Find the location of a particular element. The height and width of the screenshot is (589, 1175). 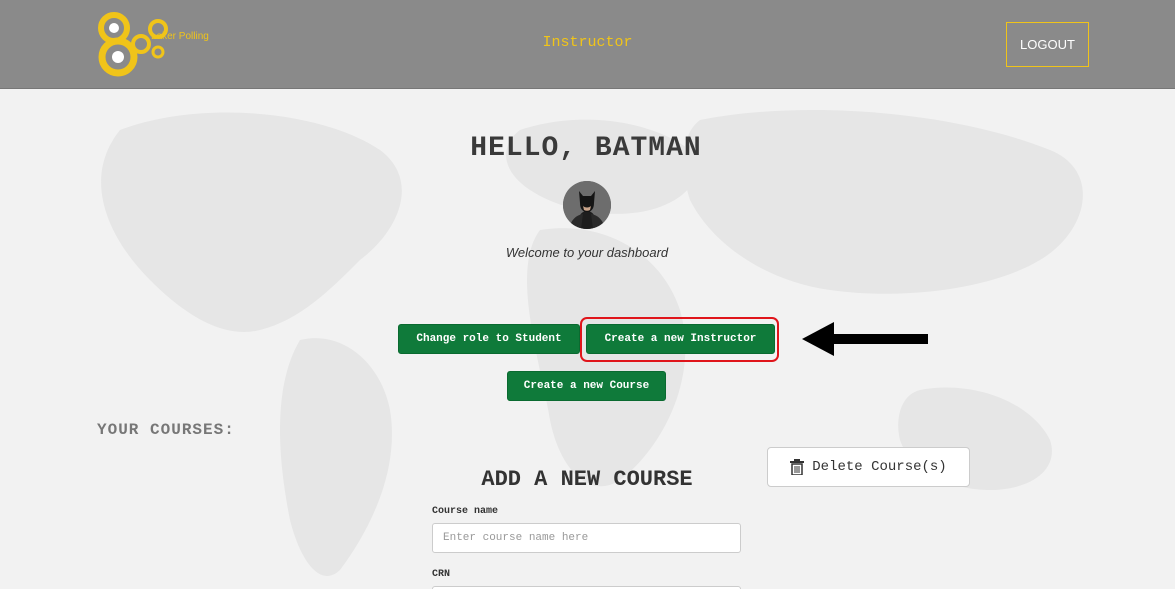

avatar-image is located at coordinates (587, 205).